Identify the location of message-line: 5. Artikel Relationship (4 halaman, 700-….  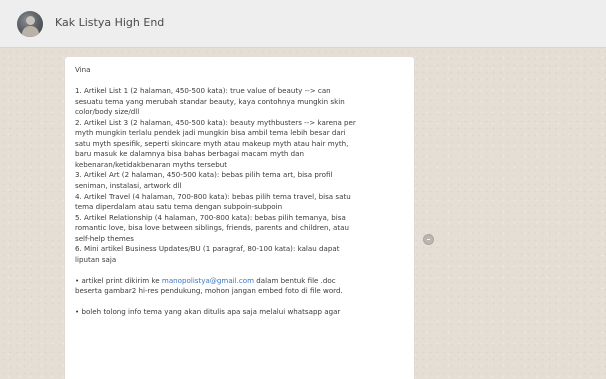
(210, 217).